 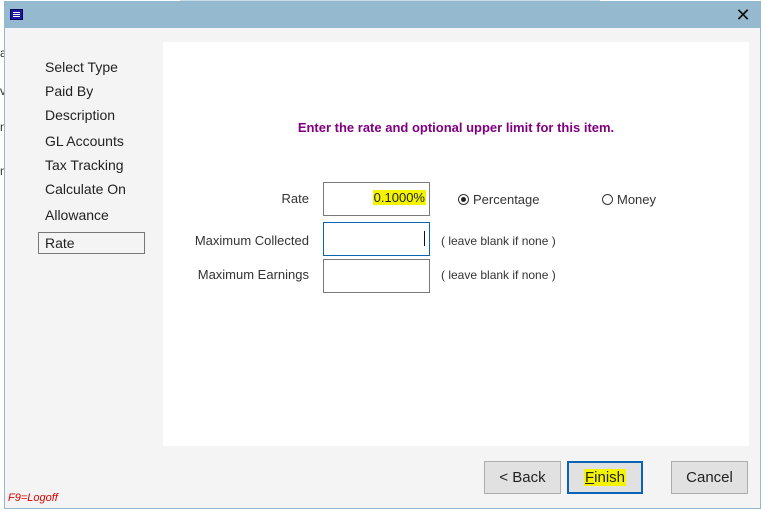 What do you see at coordinates (77, 215) in the screenshot?
I see `sidebar-item-allowance: Allowance` at bounding box center [77, 215].